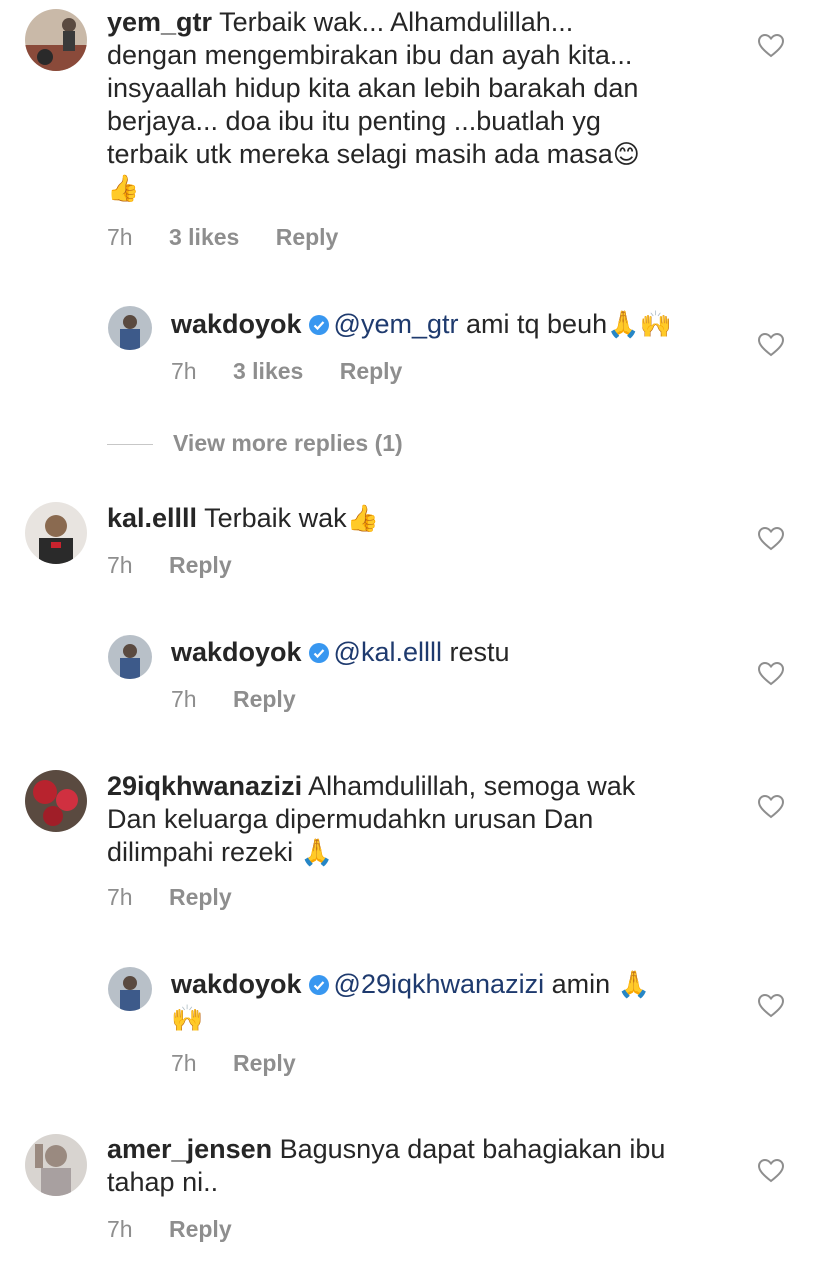 The image size is (828, 1266). What do you see at coordinates (581, 984) in the screenshot?
I see `comment-text: amin` at bounding box center [581, 984].